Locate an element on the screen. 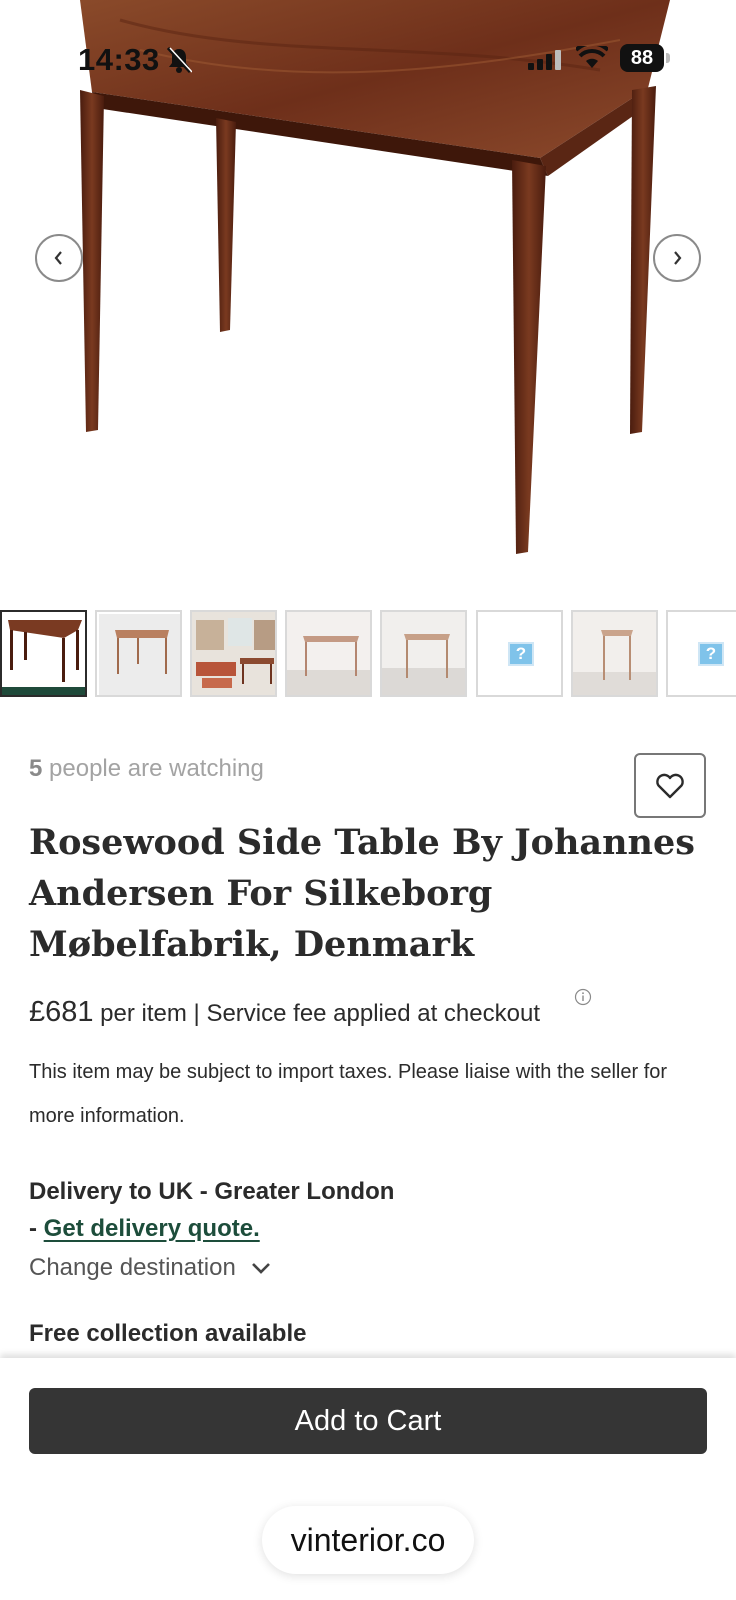 The image size is (736, 1600). change-destination-toggle: Change destination is located at coordinates (150, 1268).